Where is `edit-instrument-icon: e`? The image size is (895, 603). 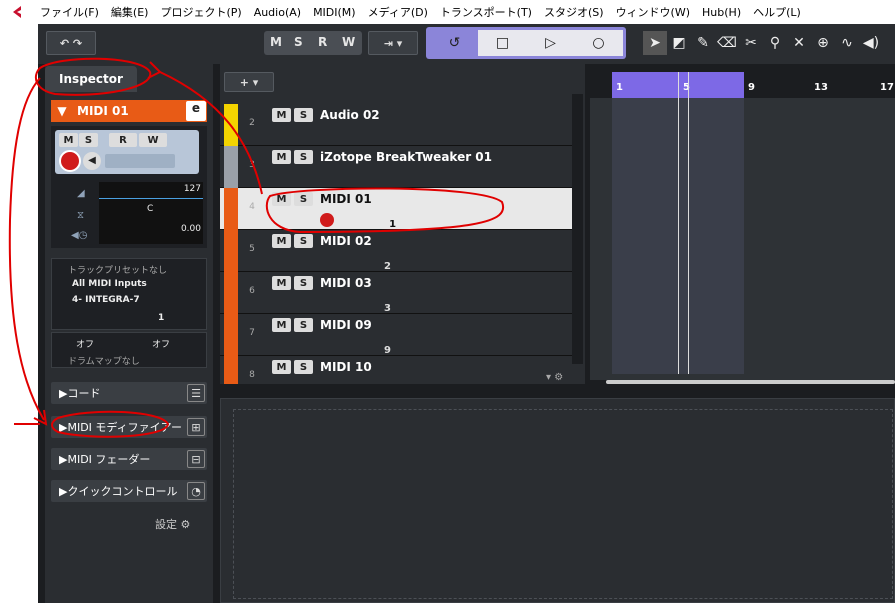 edit-instrument-icon: e is located at coordinates (196, 111).